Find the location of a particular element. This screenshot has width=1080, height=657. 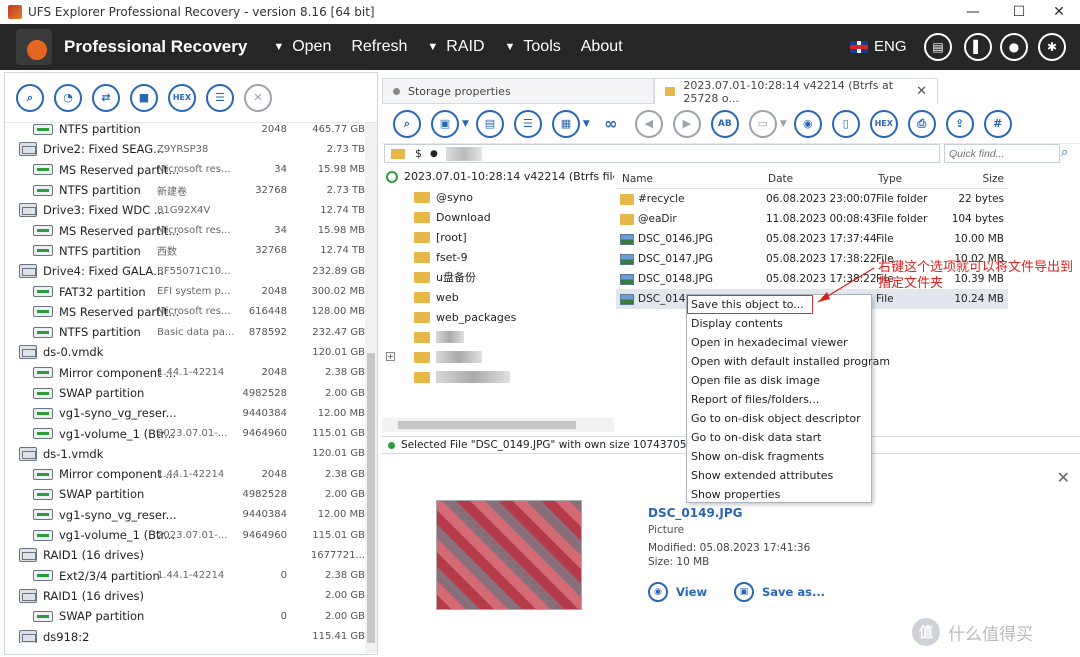

columns-icon: ▭ is located at coordinates (762, 123).